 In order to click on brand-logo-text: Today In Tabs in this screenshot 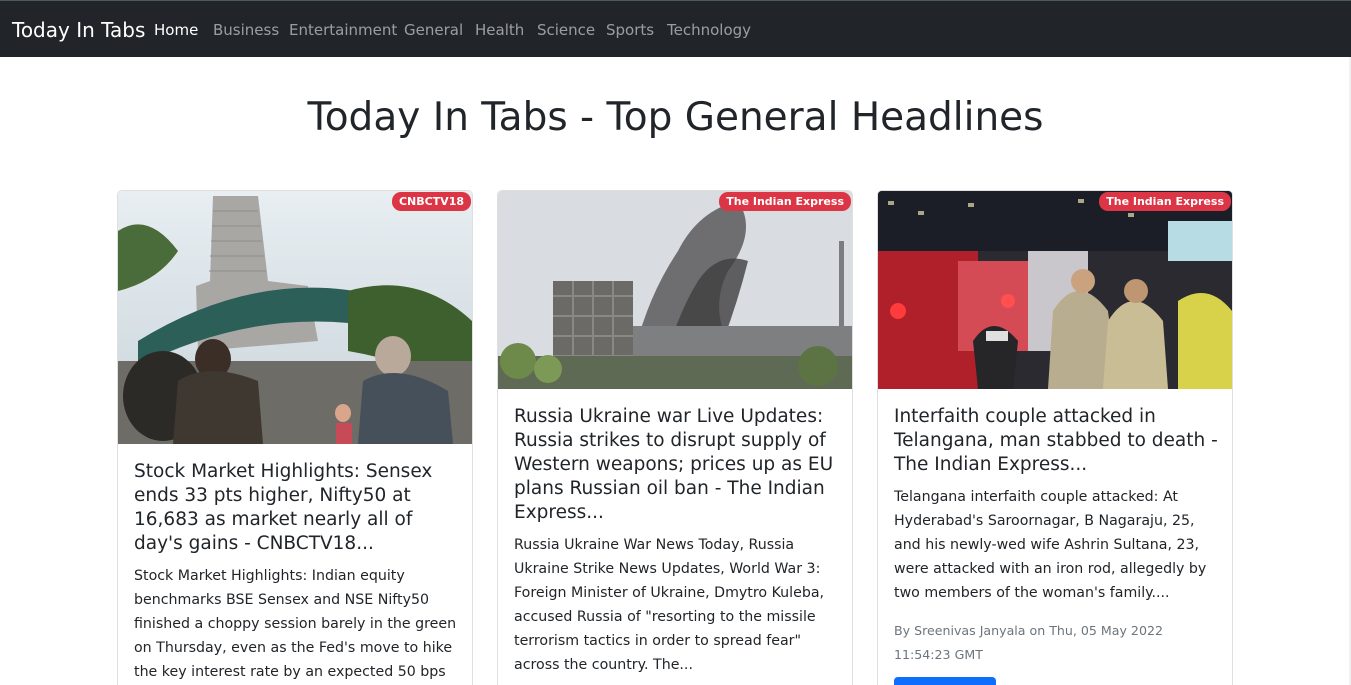, I will do `click(78, 30)`.